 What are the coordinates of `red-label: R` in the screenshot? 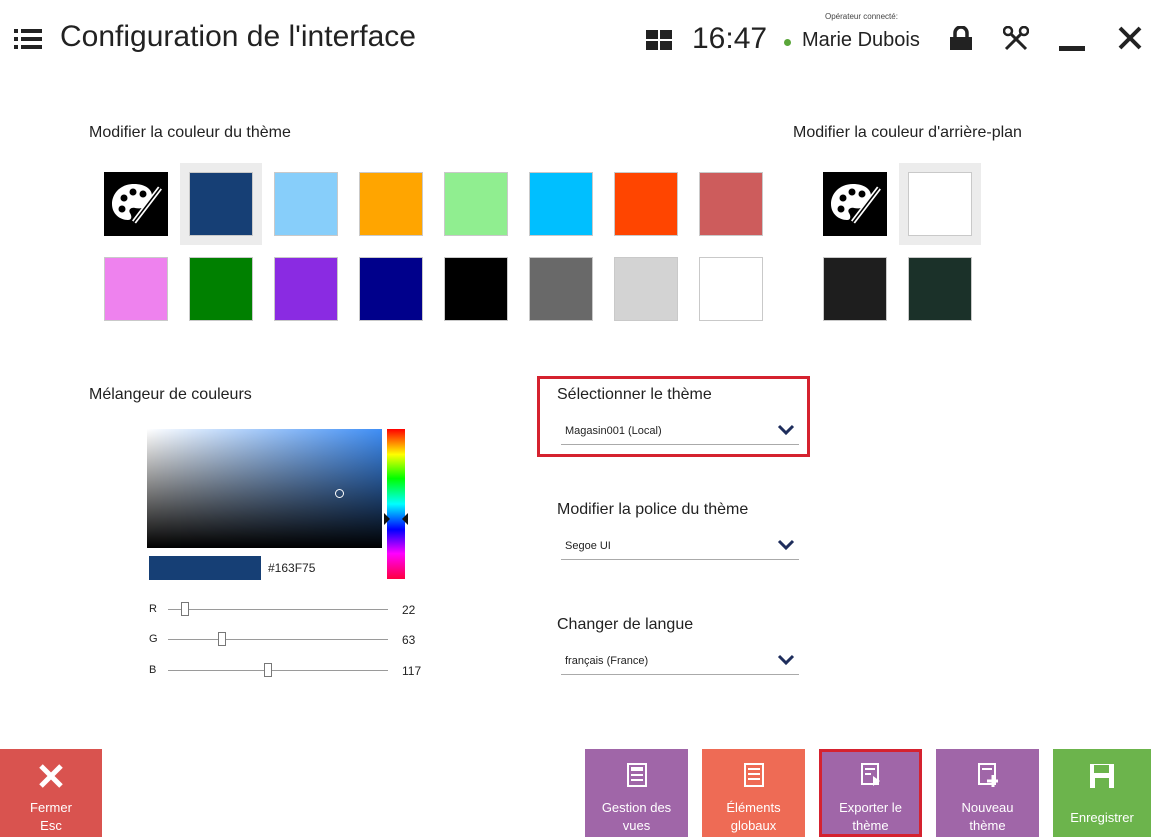 It's located at (153, 609).